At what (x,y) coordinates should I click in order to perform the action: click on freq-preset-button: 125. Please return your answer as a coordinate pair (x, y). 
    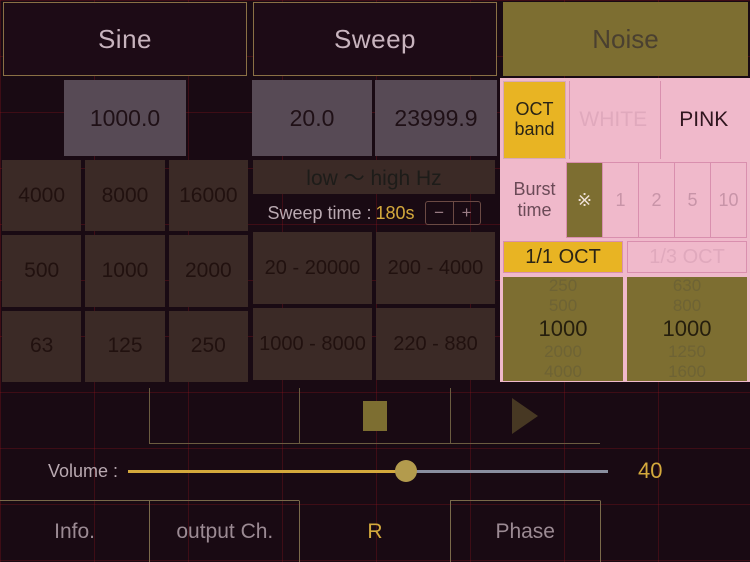
    Looking at the image, I should click on (125, 346).